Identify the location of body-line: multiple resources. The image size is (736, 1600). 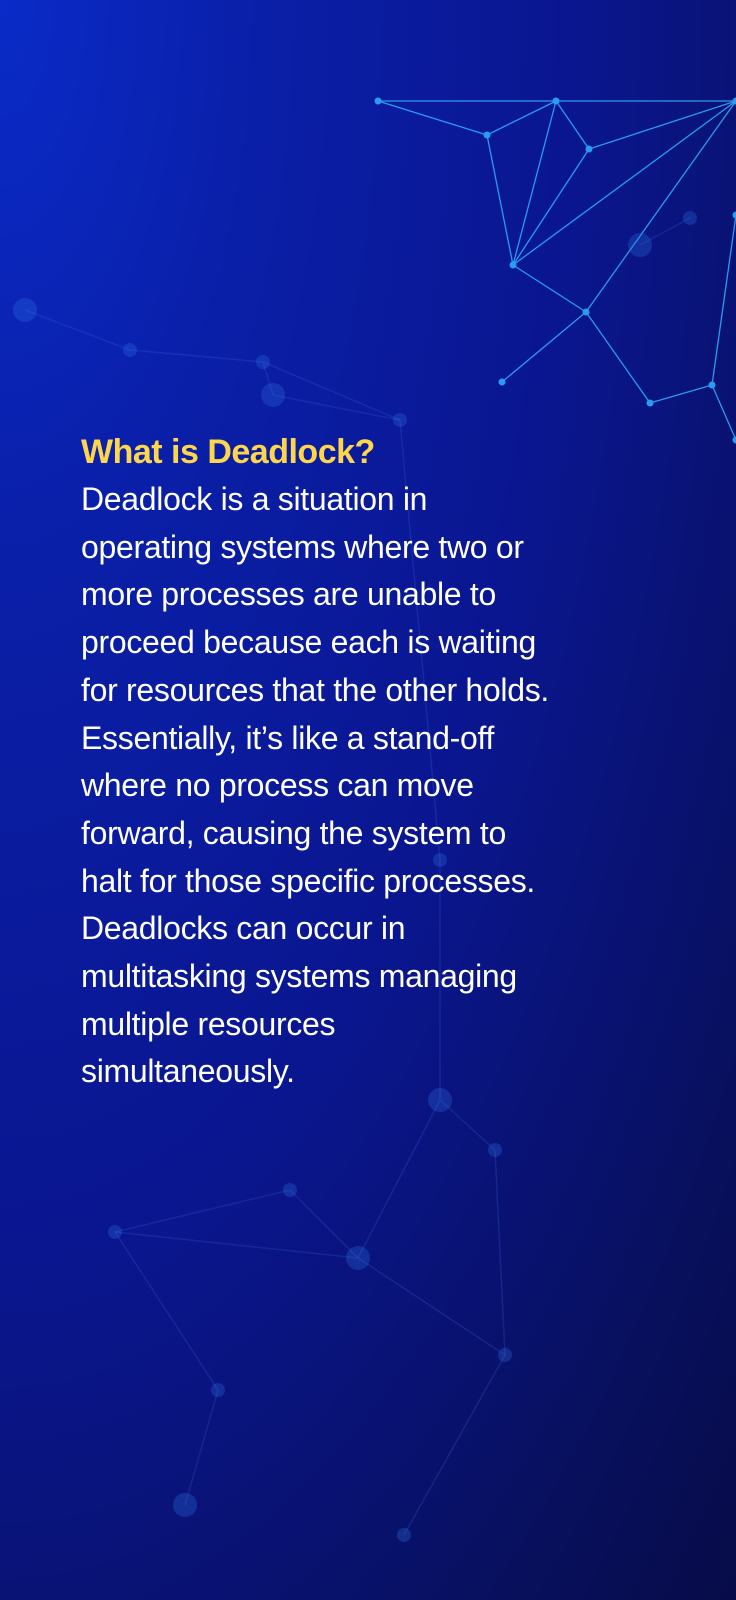
(208, 1023).